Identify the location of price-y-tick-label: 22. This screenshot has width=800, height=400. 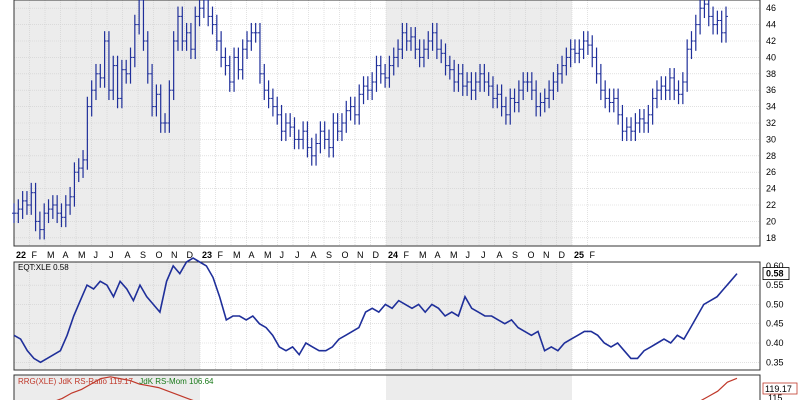
(771, 205).